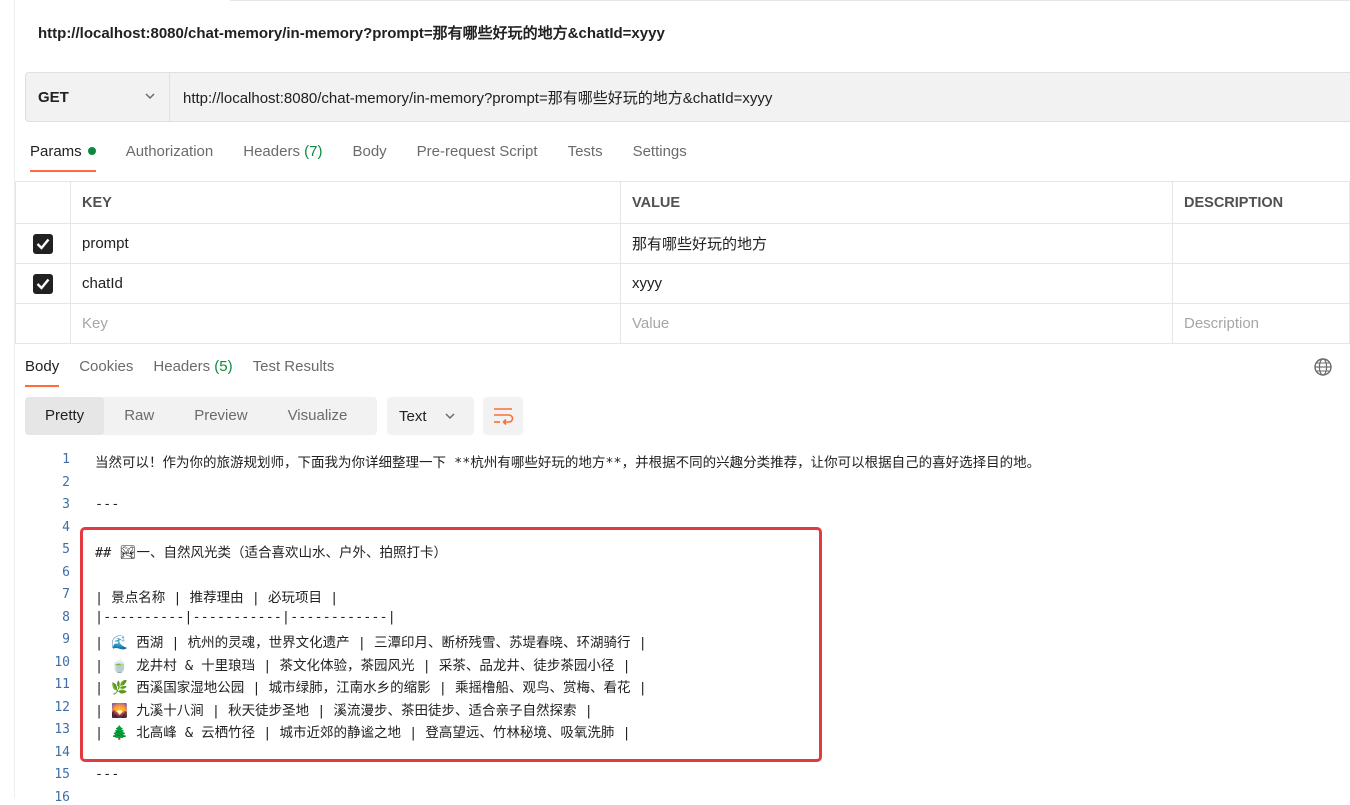 The height and width of the screenshot is (805, 1350). I want to click on line-number: 9, so click(66, 639).